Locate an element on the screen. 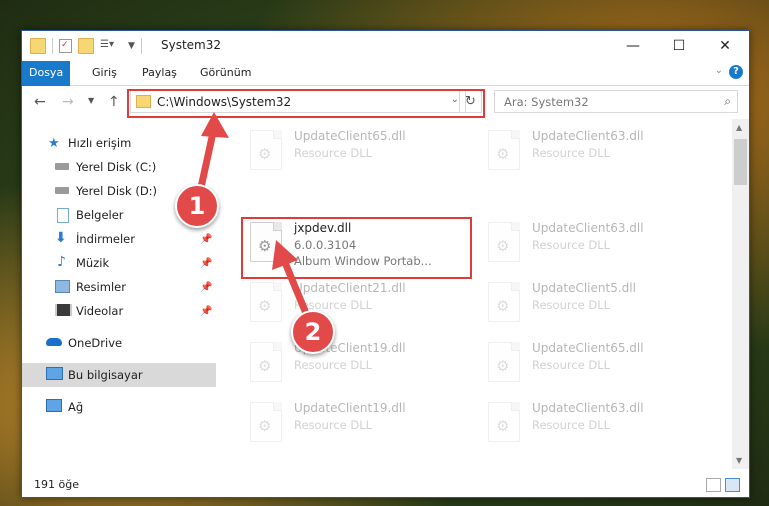  tab-gorunum: Görünüm is located at coordinates (225, 73).